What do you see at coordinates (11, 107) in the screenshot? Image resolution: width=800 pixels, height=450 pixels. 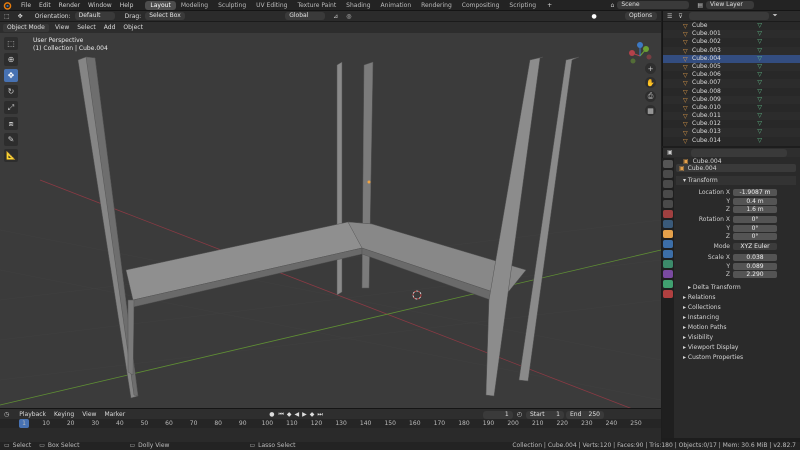 I see `scale-icon: ⤢` at bounding box center [11, 107].